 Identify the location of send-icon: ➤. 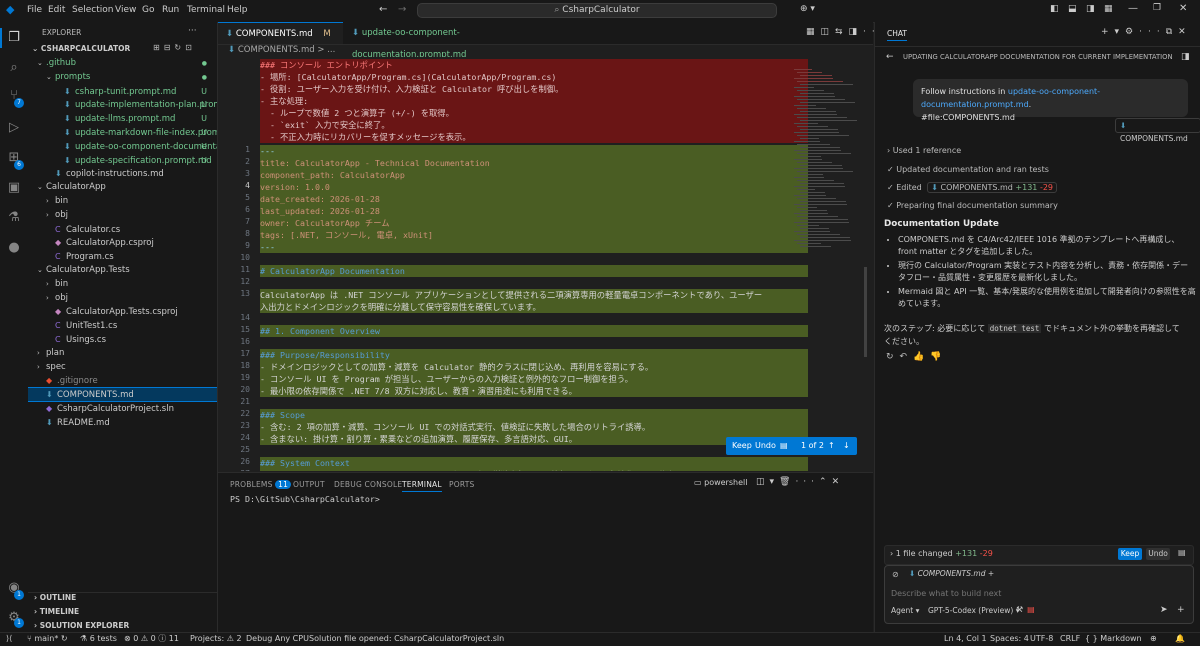
(1164, 610).